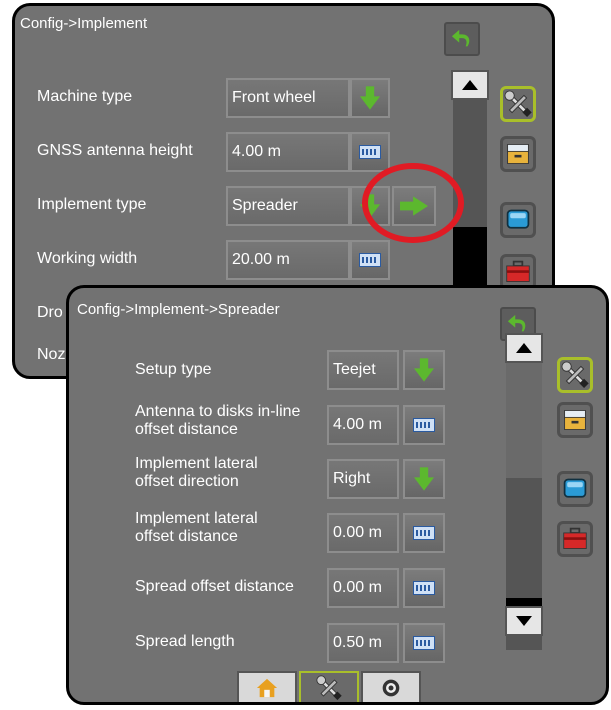  What do you see at coordinates (214, 586) in the screenshot?
I see `row-label-spread-offset-distance: Spread offset distance` at bounding box center [214, 586].